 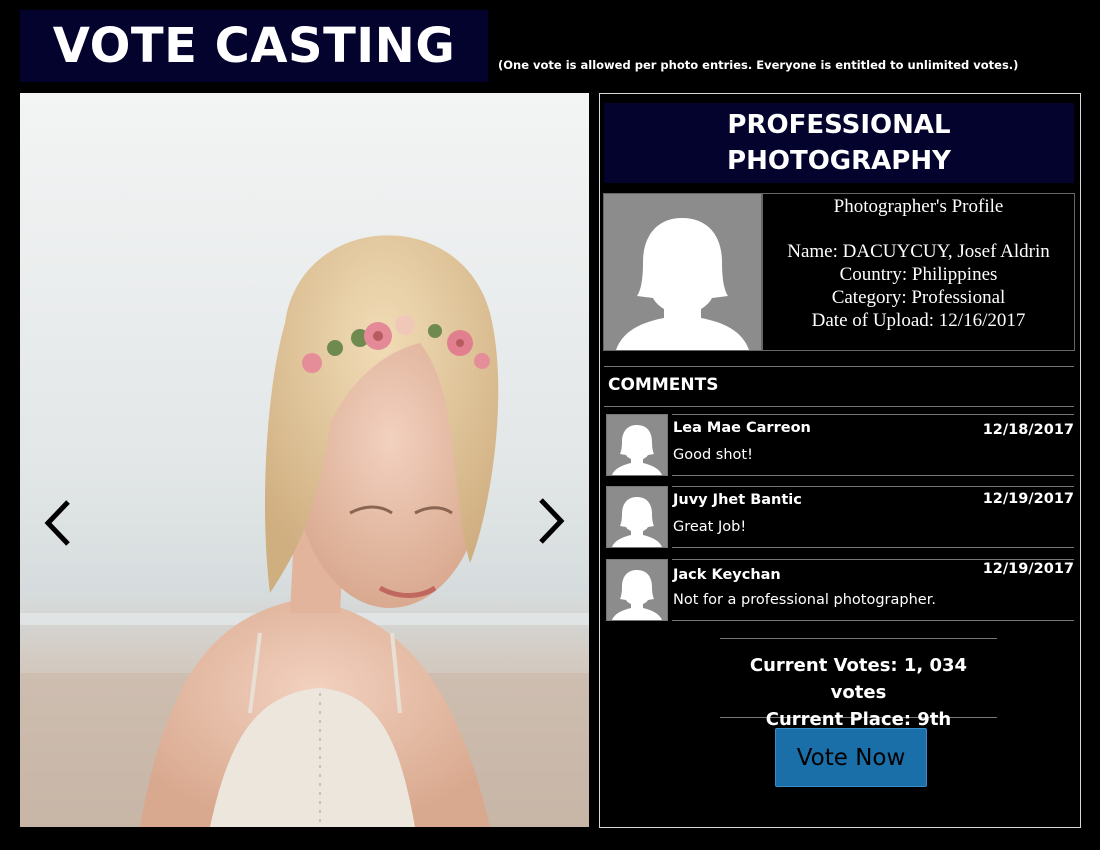 What do you see at coordinates (710, 527) in the screenshot?
I see `comment-text: Great Job!` at bounding box center [710, 527].